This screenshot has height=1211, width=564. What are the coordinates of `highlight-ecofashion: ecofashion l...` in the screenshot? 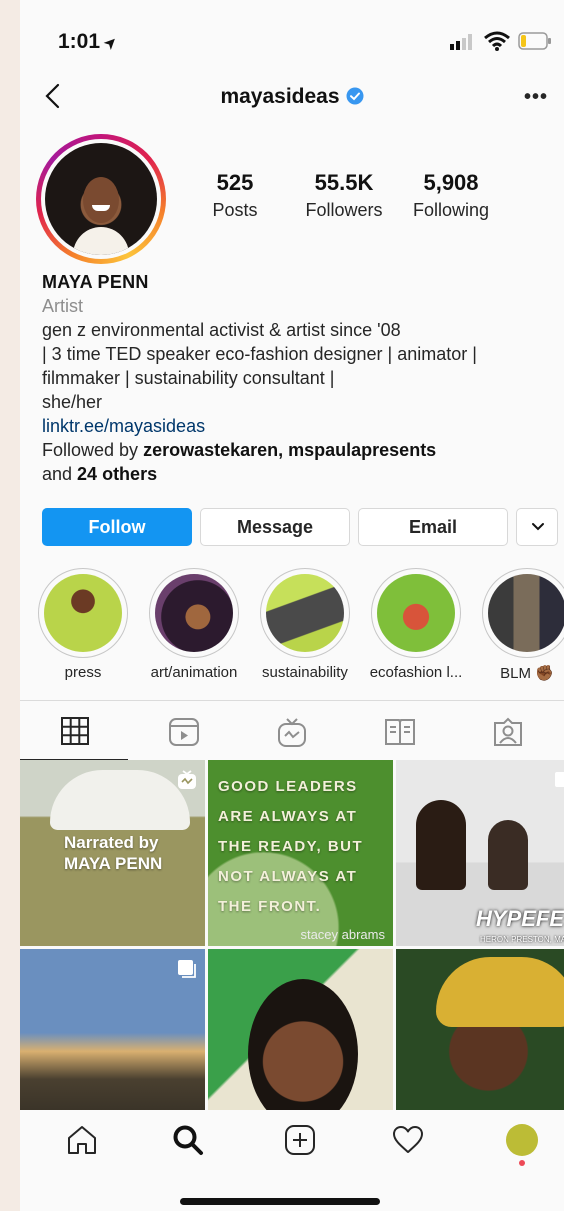 It's located at (416, 624).